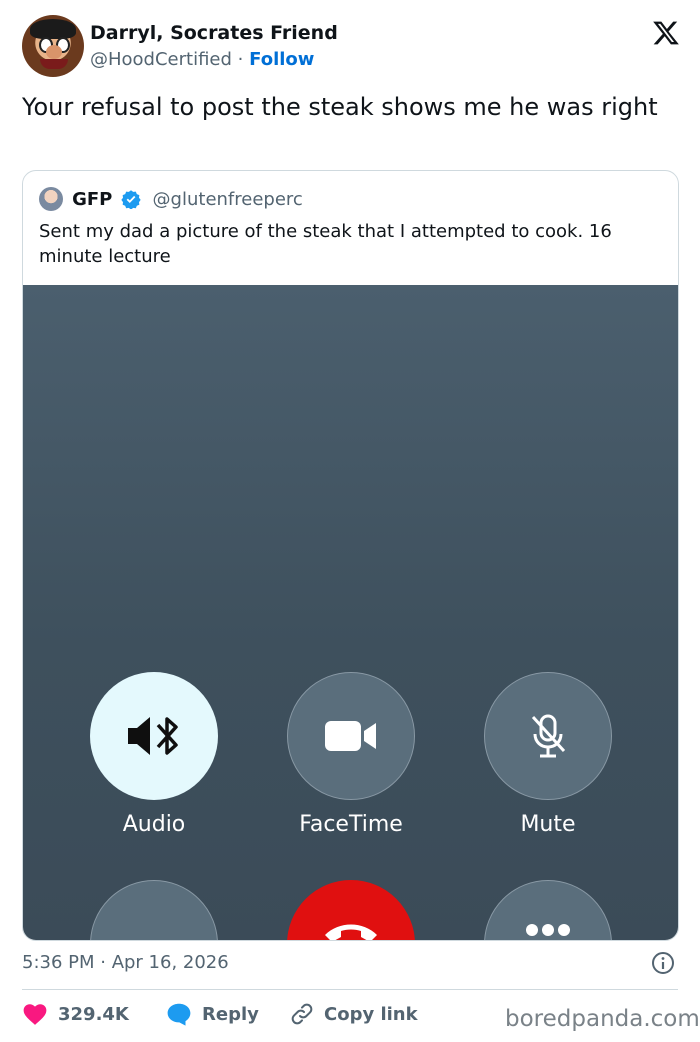  I want to click on speaker-bluetooth-icon, so click(153, 736).